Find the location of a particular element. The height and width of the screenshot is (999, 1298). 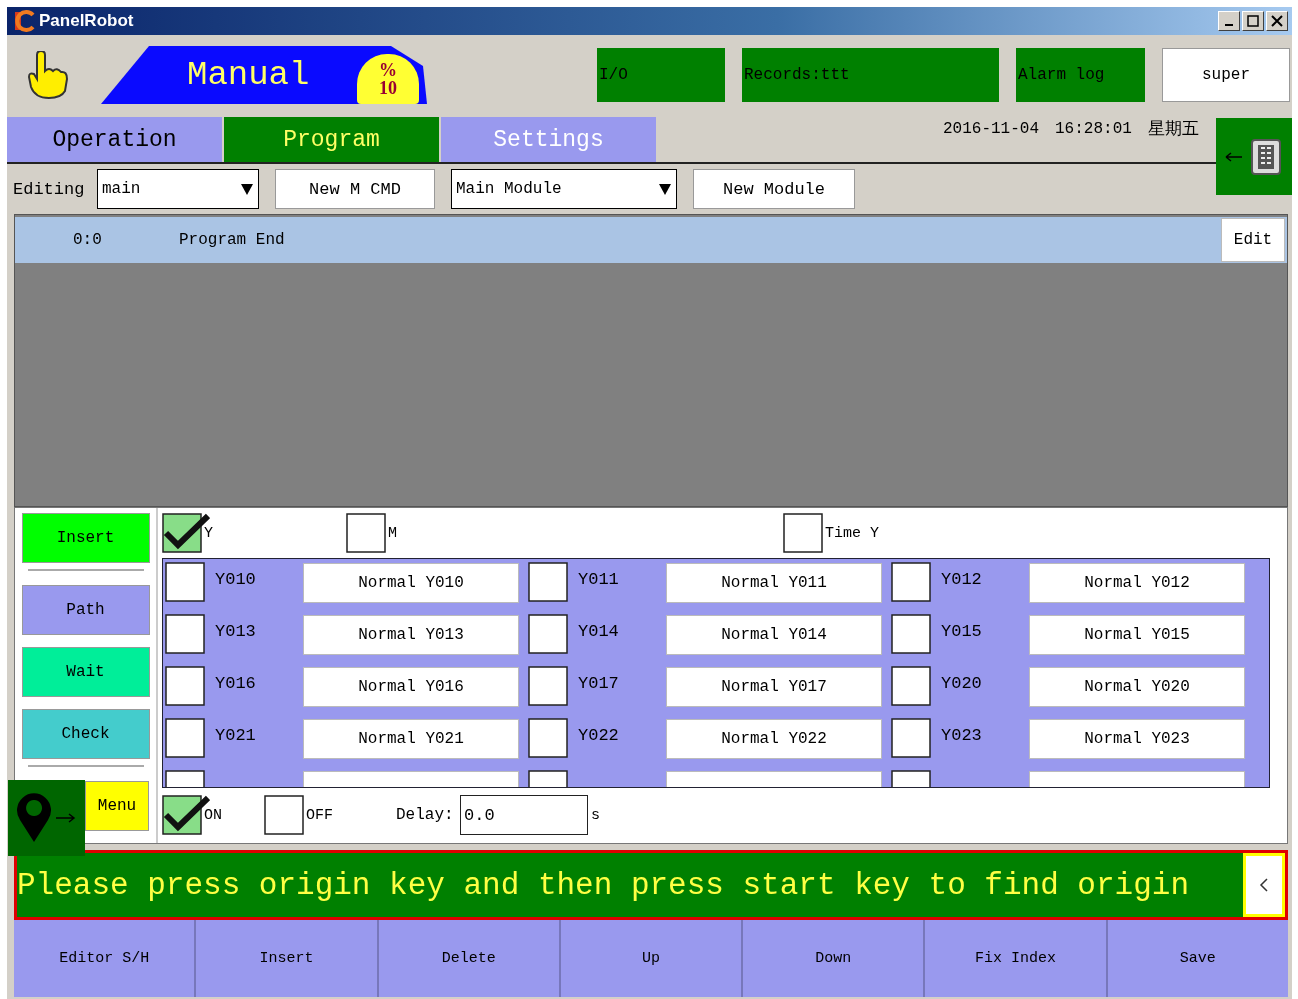

output-label: Y017 is located at coordinates (599, 683).